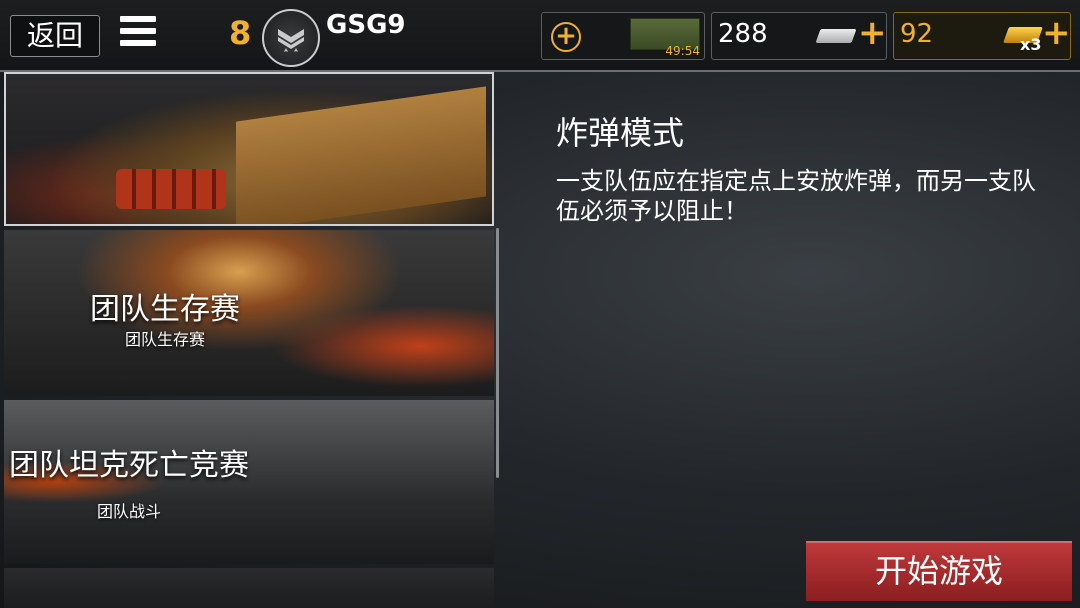 This screenshot has width=1080, height=608. I want to click on player-name: GSG9, so click(366, 25).